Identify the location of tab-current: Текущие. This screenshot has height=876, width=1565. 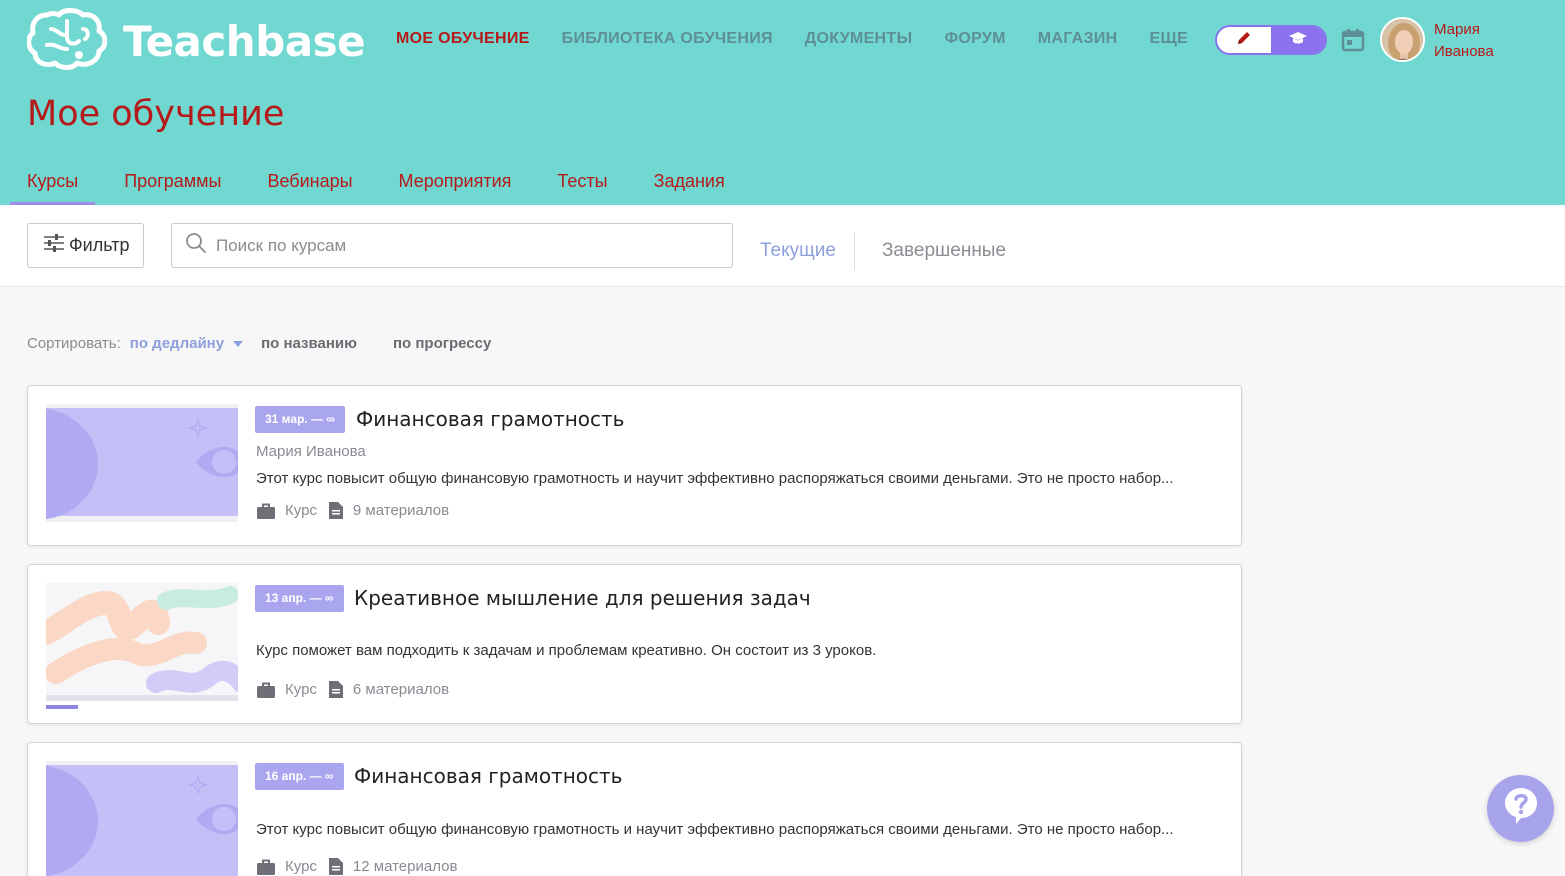
(798, 251).